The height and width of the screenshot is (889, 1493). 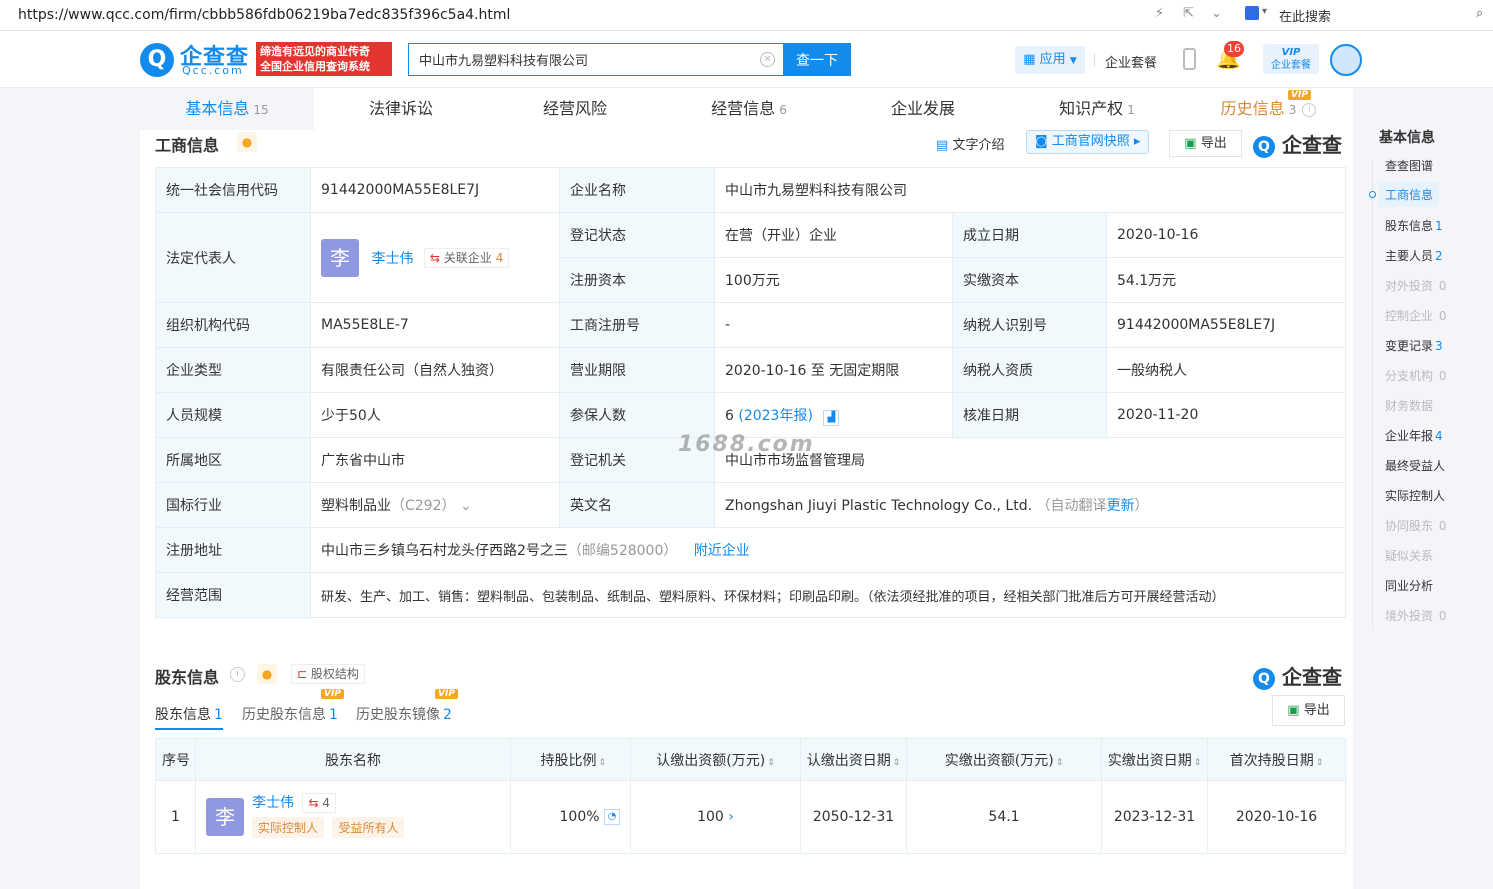 I want to click on col-first-date: 首次持股日期 ⇕, so click(x=1276, y=759).